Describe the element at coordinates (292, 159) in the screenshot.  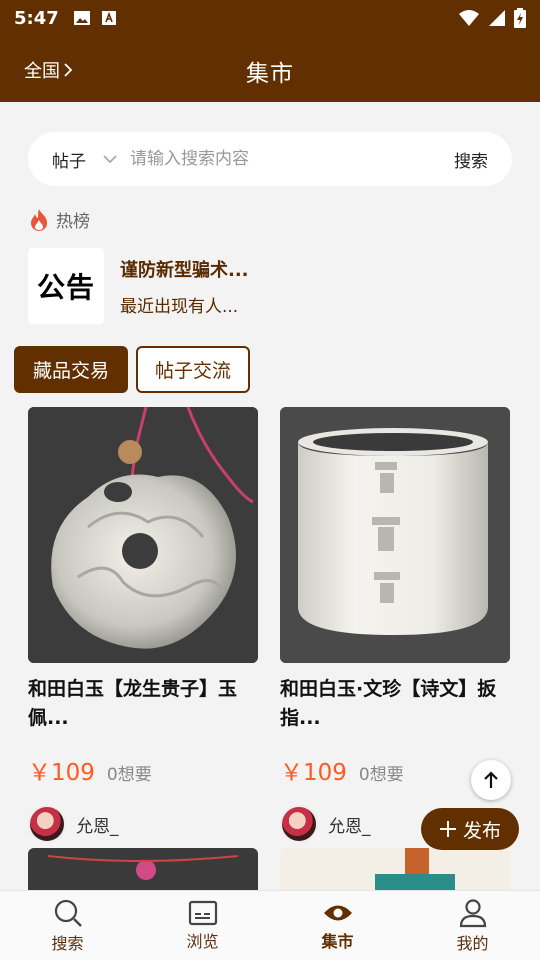
I see `search-input` at that location.